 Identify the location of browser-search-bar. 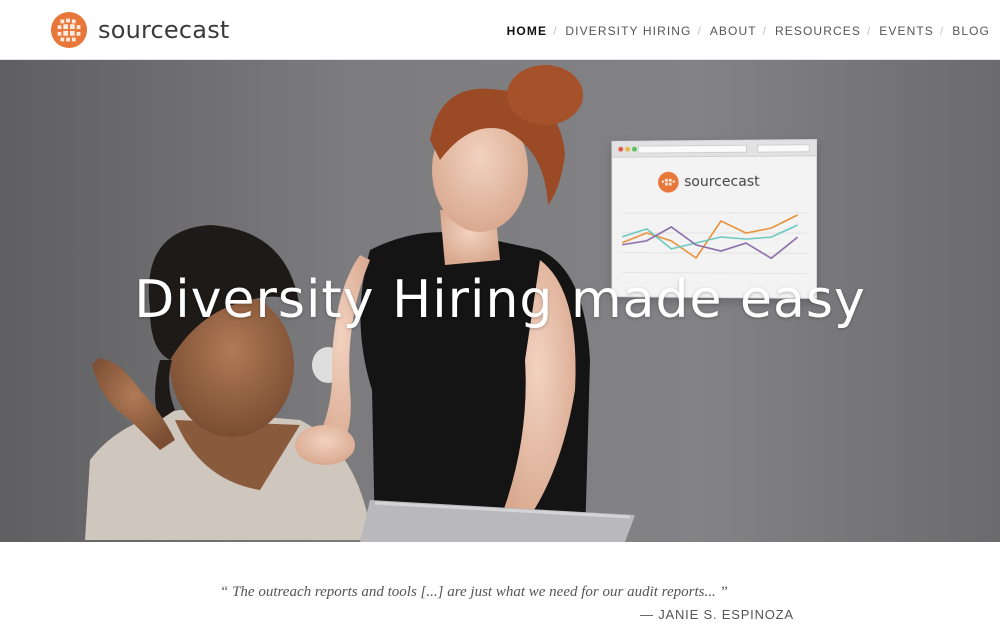
(783, 148).